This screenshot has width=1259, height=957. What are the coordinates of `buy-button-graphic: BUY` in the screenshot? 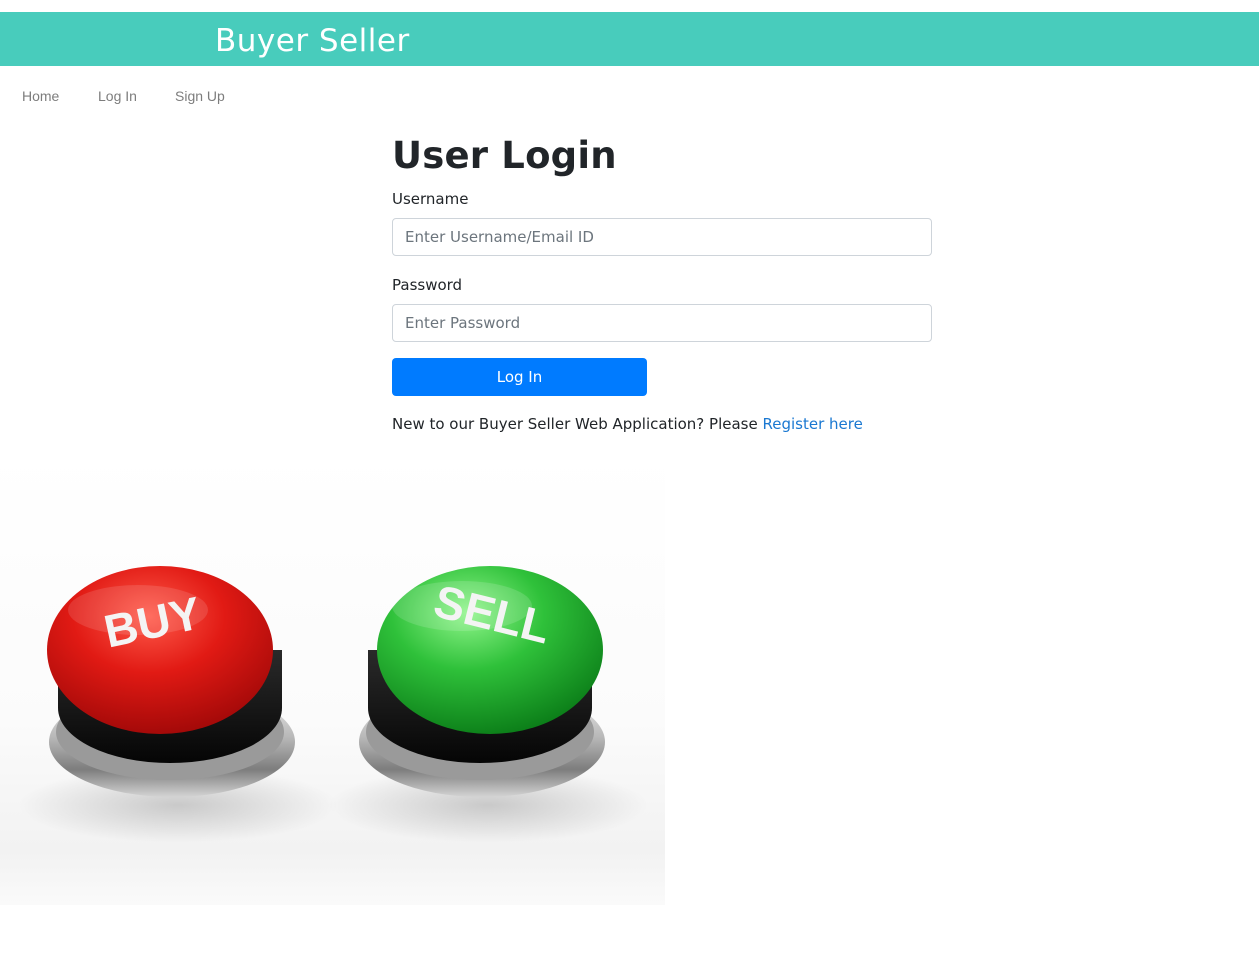 It's located at (178, 704).